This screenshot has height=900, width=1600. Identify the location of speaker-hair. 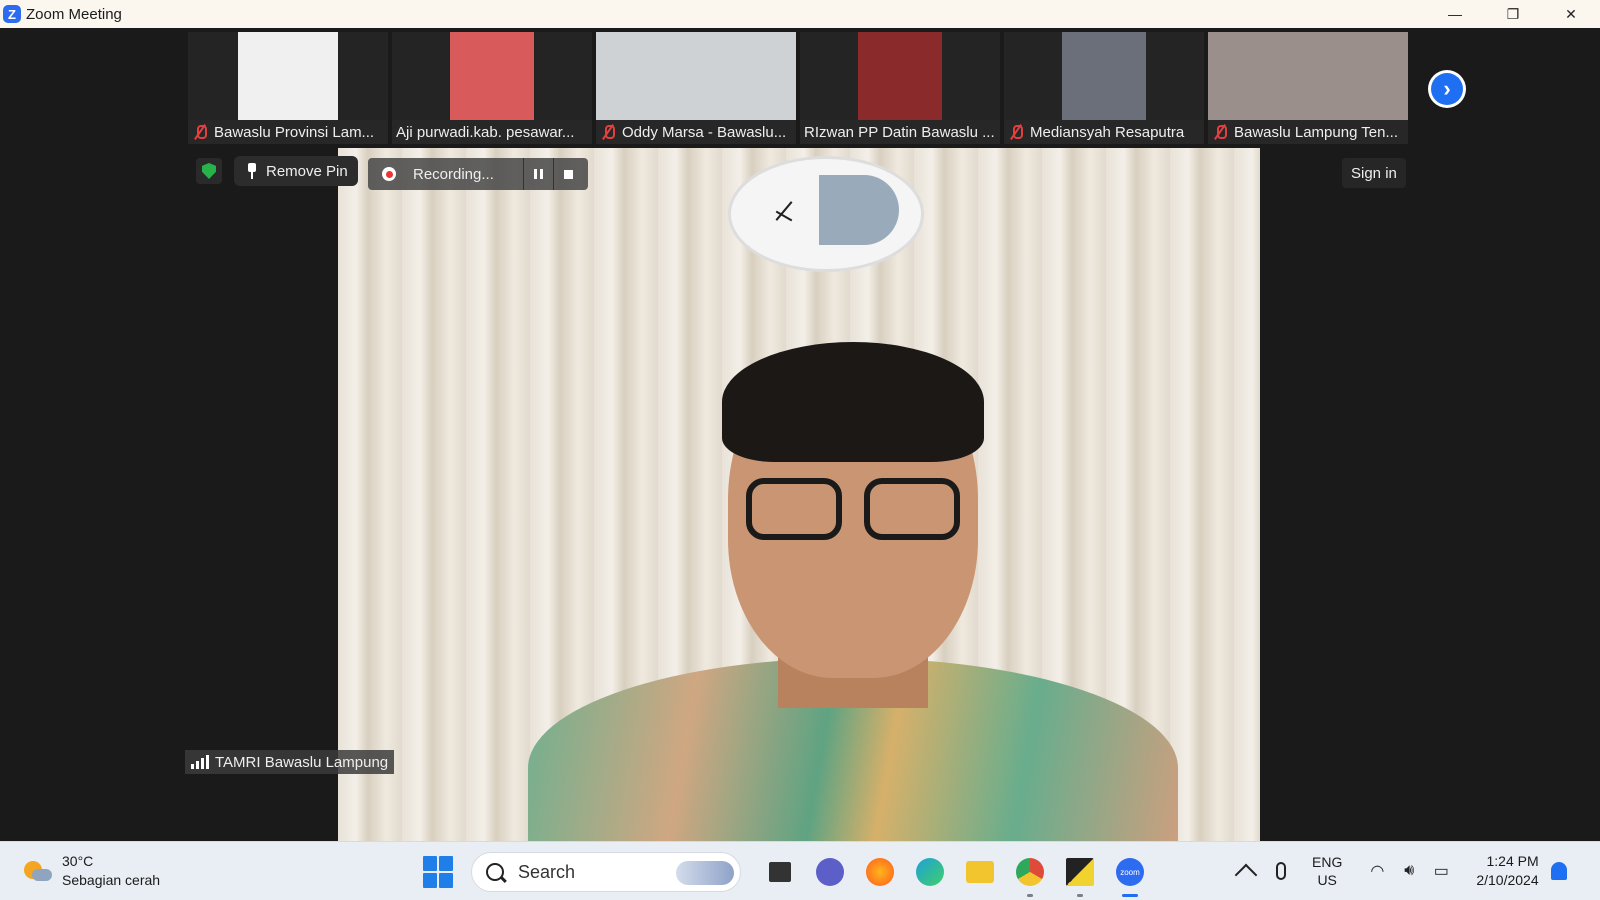
(853, 402).